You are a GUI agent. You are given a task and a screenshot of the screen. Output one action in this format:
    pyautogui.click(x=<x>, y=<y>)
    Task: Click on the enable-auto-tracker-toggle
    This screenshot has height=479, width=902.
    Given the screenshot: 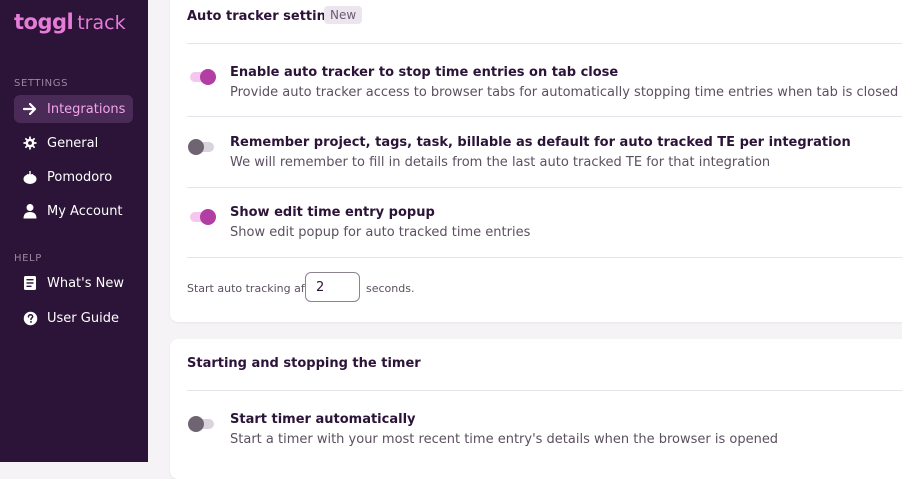 What is the action you would take?
    pyautogui.click(x=203, y=77)
    